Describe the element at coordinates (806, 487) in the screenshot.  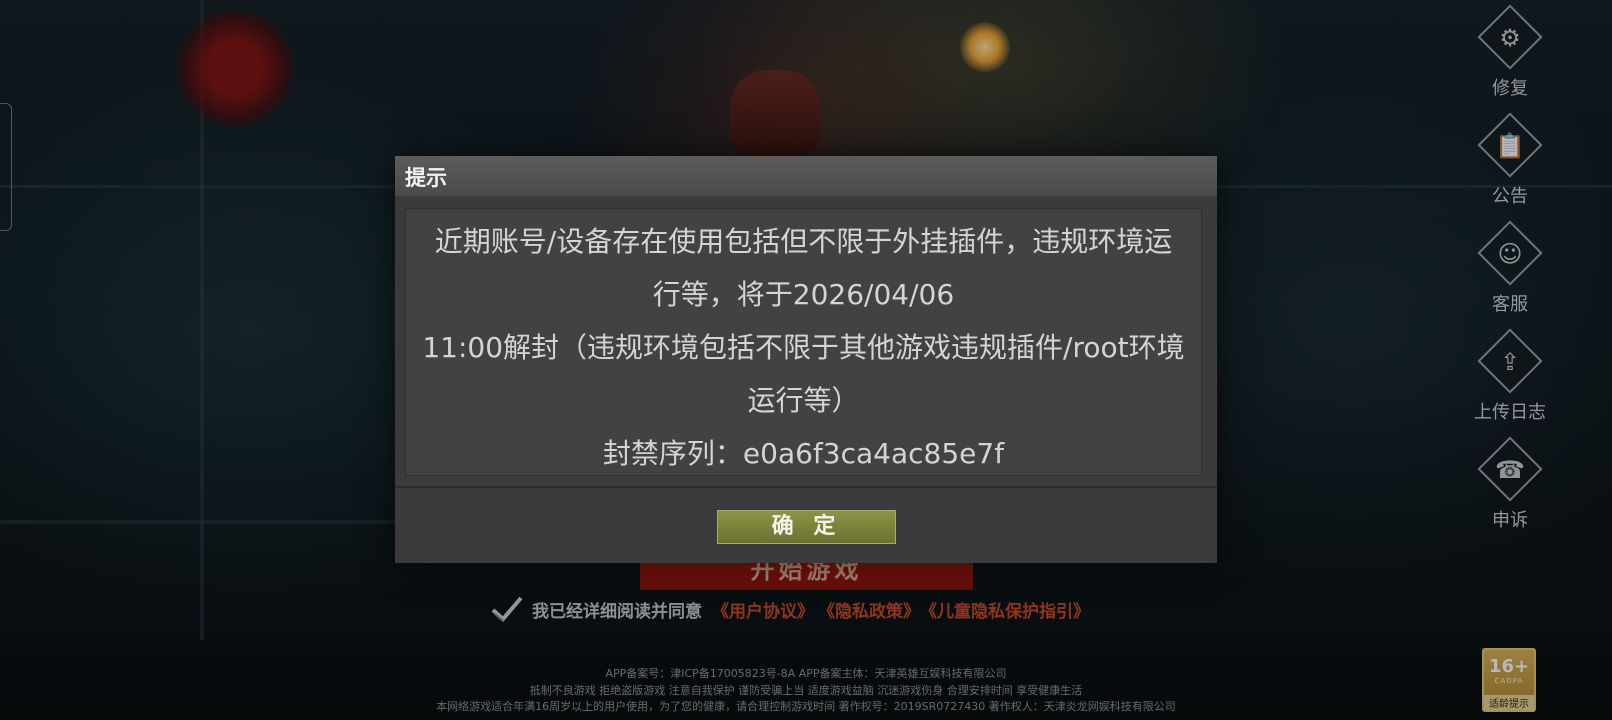
I see `dialog-divider` at that location.